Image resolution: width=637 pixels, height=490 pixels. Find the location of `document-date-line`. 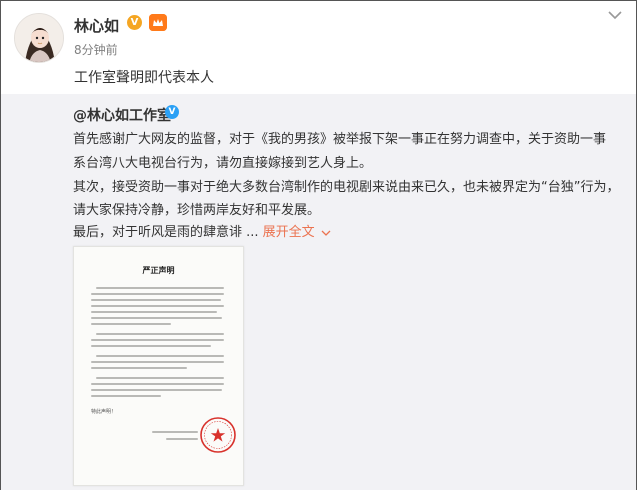

document-date-line is located at coordinates (182, 439).